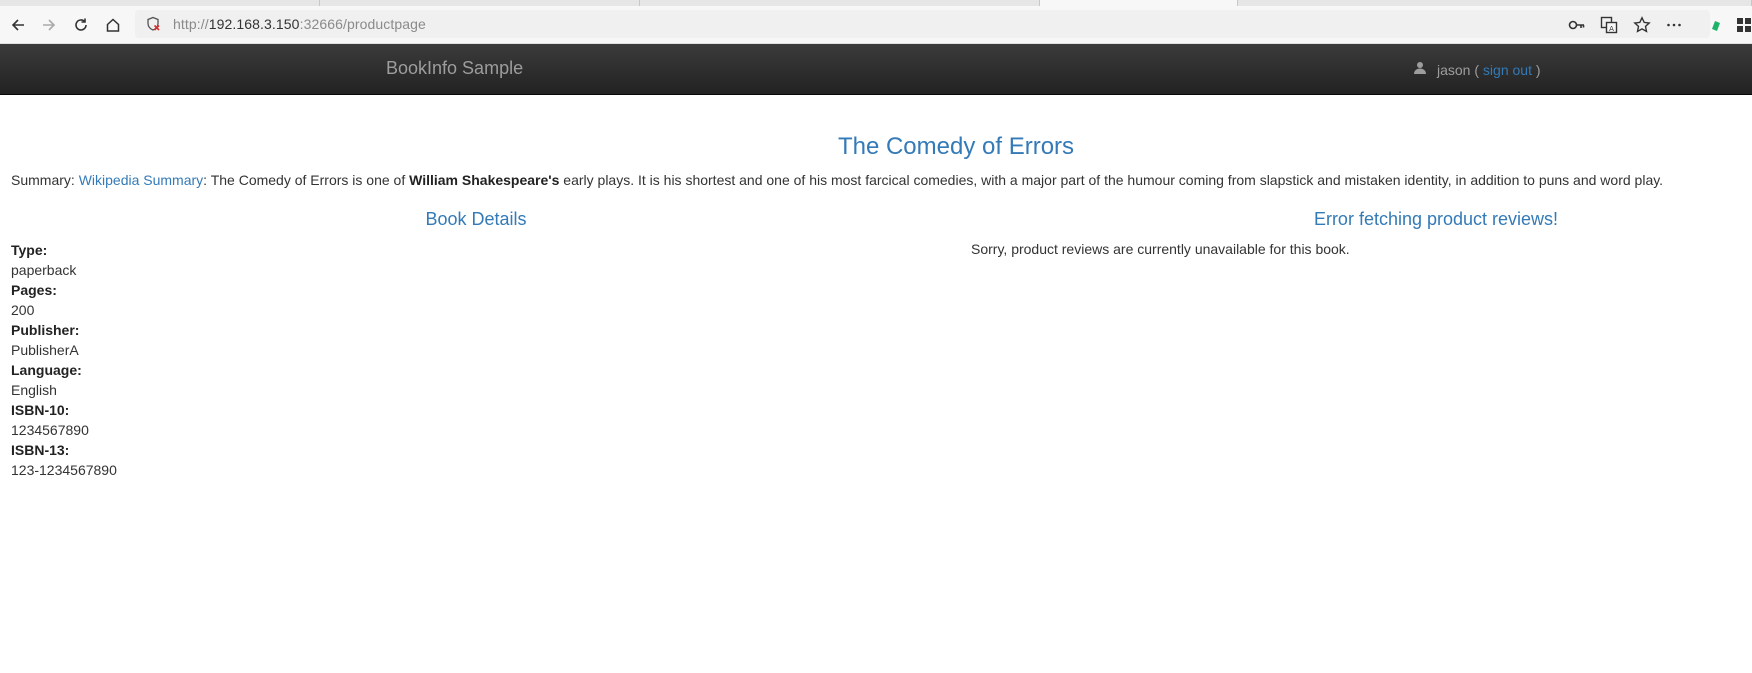  Describe the element at coordinates (46, 370) in the screenshot. I see `language-label: Language:` at that location.